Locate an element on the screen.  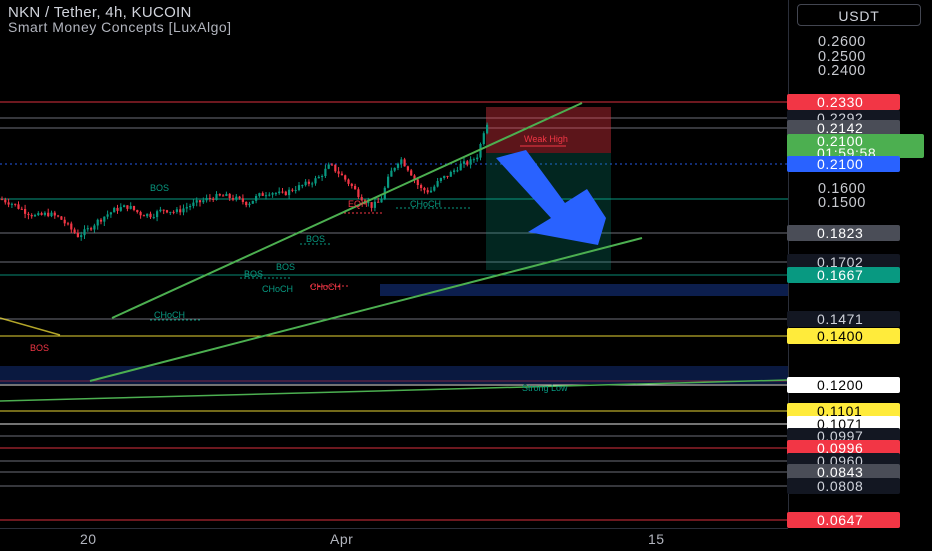
price-tick: 0.2600 is located at coordinates (842, 42).